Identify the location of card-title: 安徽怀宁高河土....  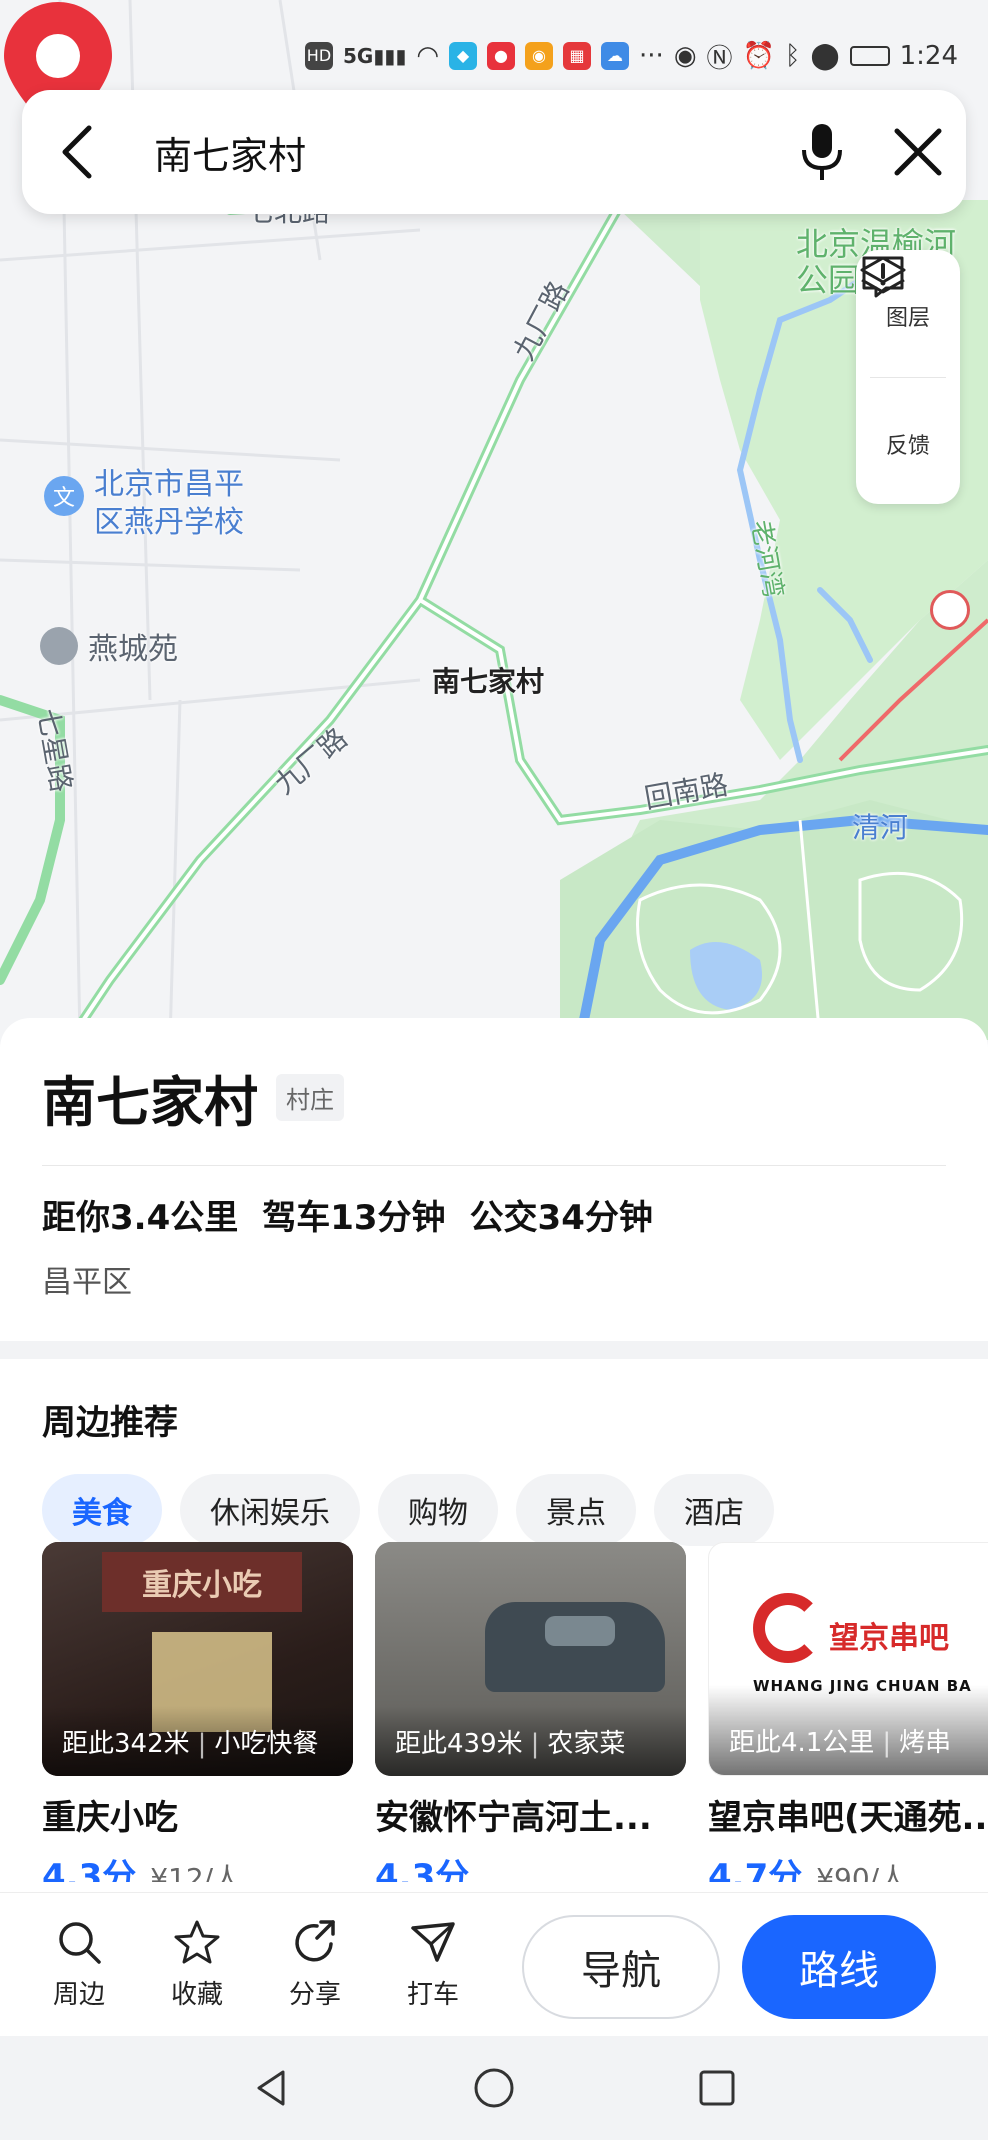
(513, 1818).